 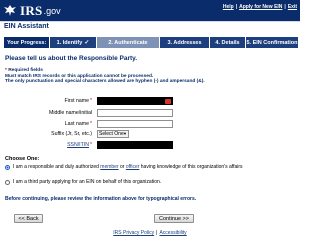 What do you see at coordinates (52, 10) in the screenshot?
I see `logo-suffix: .gov` at bounding box center [52, 10].